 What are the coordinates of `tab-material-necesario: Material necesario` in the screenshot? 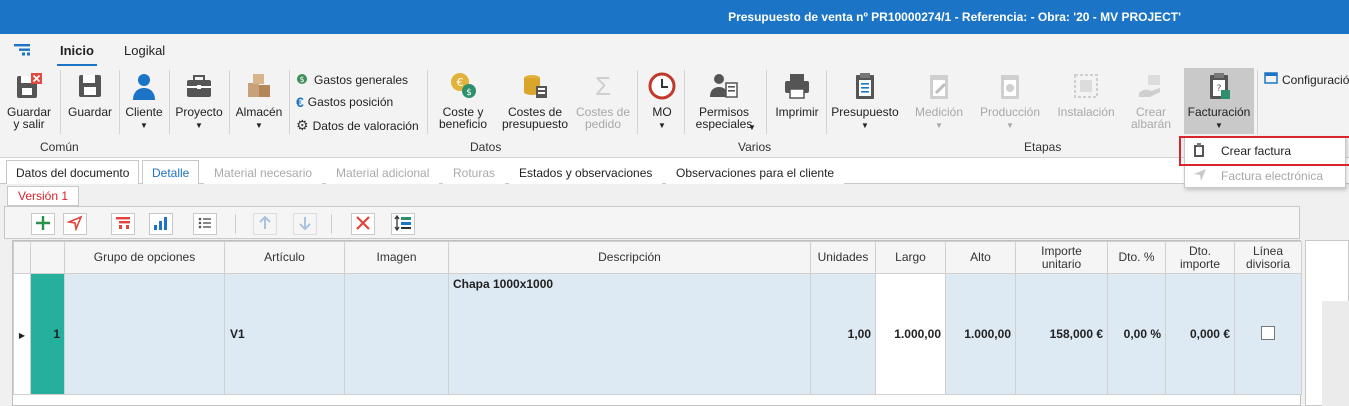 It's located at (263, 172).